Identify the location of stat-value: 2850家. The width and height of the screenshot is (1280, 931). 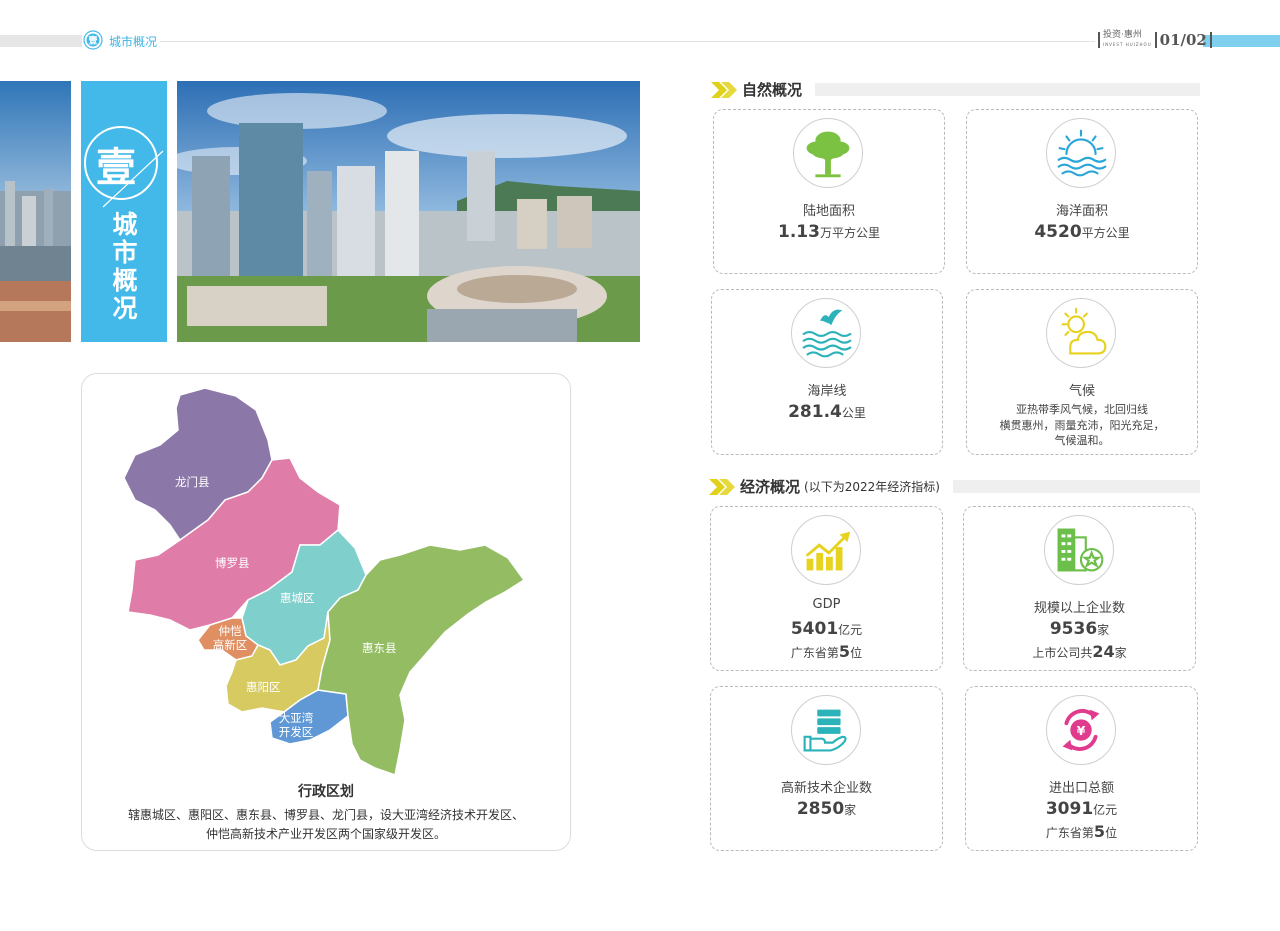
(826, 809).